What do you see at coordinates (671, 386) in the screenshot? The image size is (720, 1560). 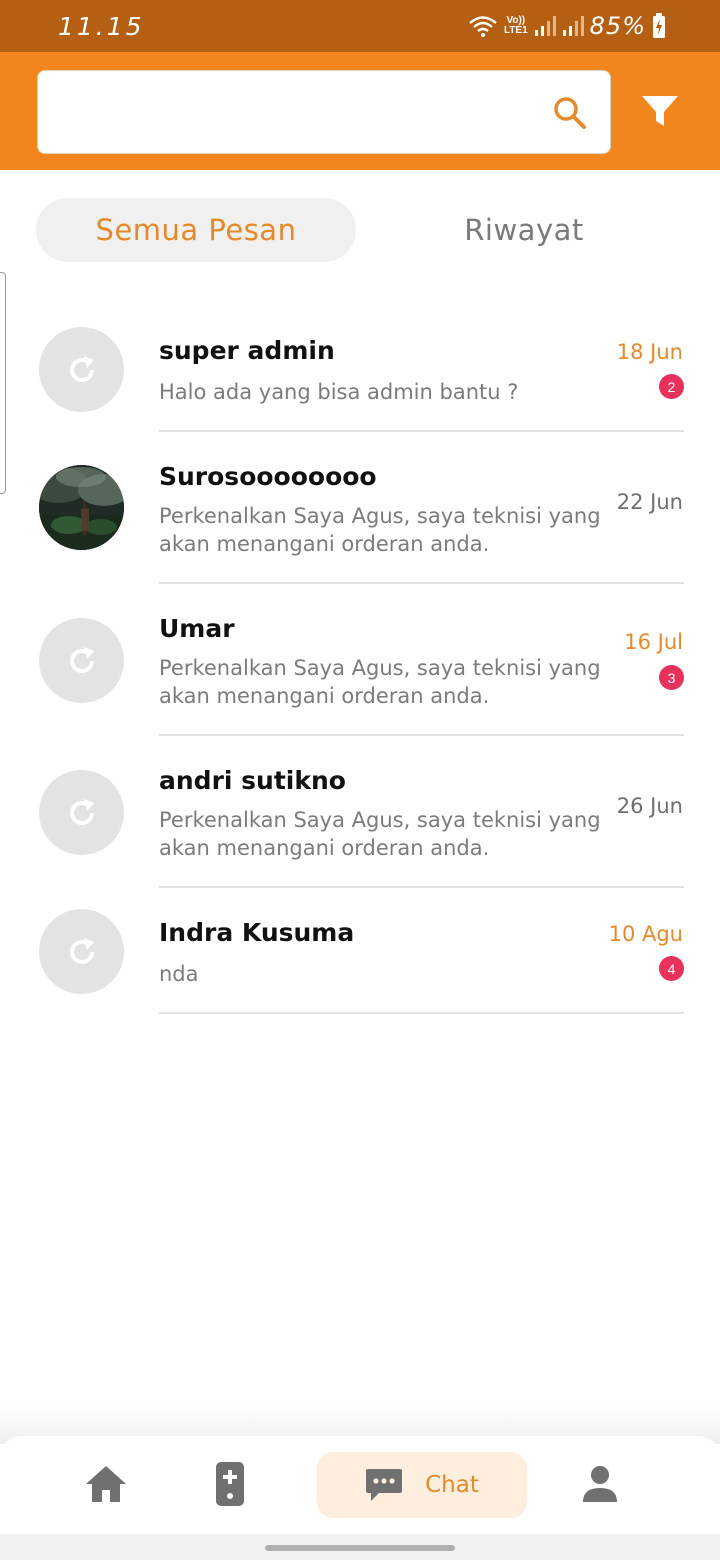 I see `unread-badge: 2` at bounding box center [671, 386].